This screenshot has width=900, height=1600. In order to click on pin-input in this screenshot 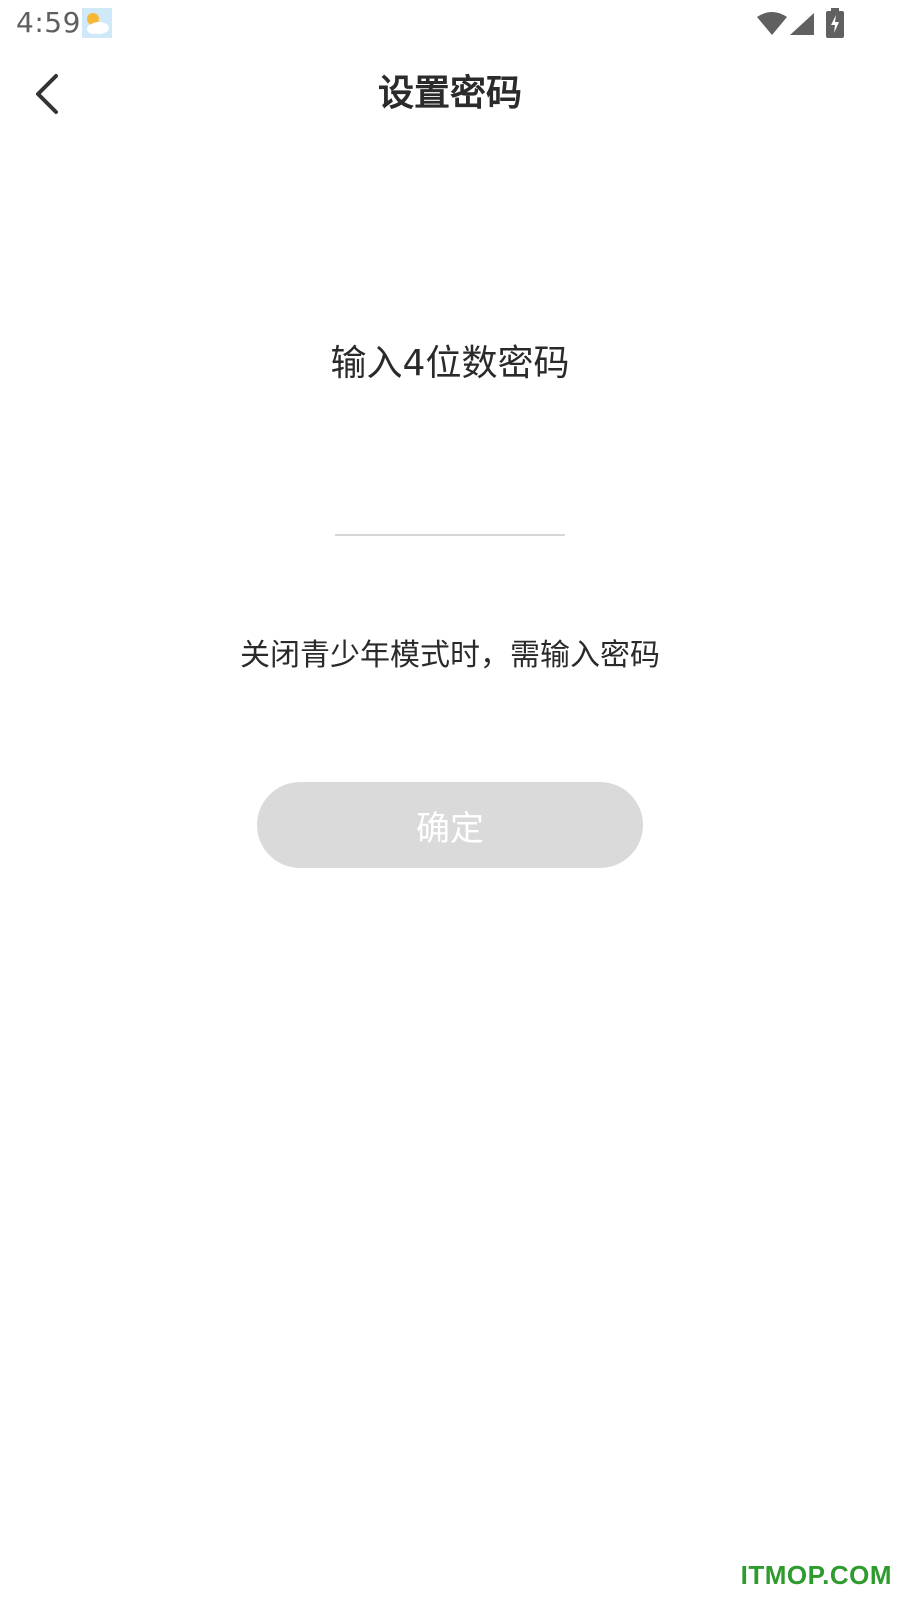, I will do `click(450, 513)`.